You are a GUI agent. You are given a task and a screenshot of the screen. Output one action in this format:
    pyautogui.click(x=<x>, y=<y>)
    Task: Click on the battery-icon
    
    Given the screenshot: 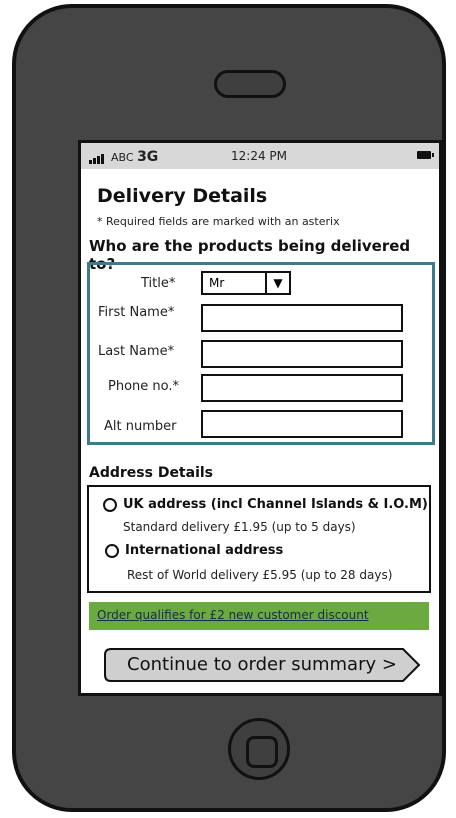 What is the action you would take?
    pyautogui.click(x=425, y=155)
    